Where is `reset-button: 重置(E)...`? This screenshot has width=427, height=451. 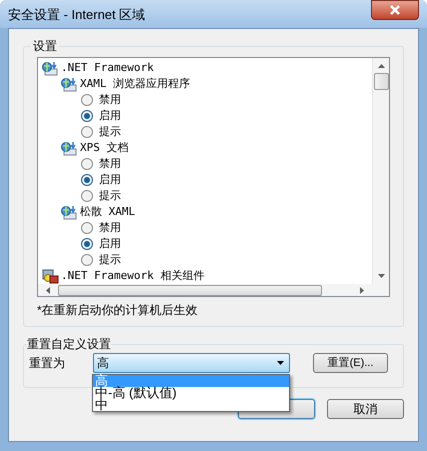 reset-button: 重置(E)... is located at coordinates (350, 363).